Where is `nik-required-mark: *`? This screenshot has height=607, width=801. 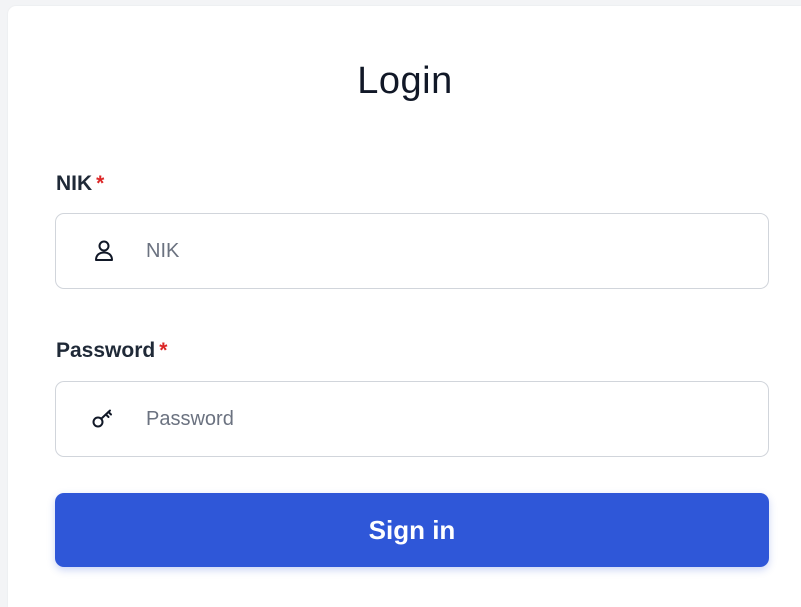
nik-required-mark: * is located at coordinates (100, 183).